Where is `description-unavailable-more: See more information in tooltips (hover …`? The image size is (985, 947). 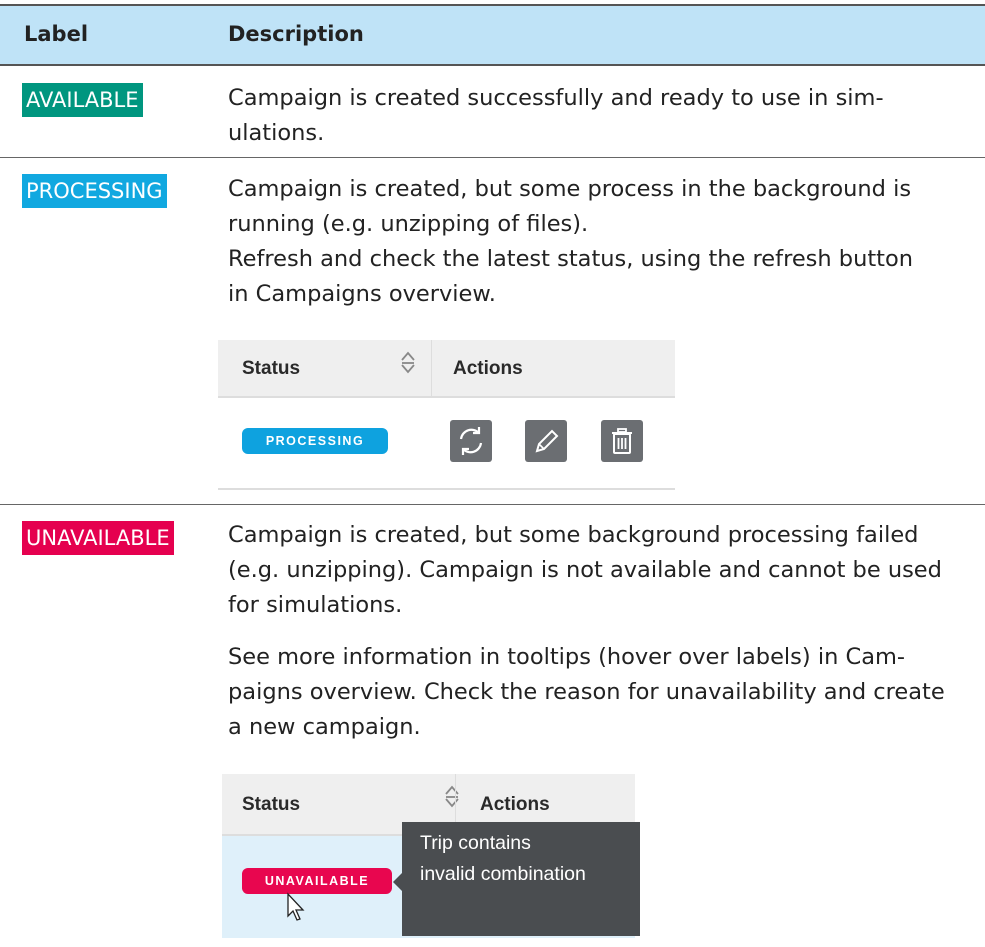
description-unavailable-more: See more information in tooltips (hover … is located at coordinates (598, 692).